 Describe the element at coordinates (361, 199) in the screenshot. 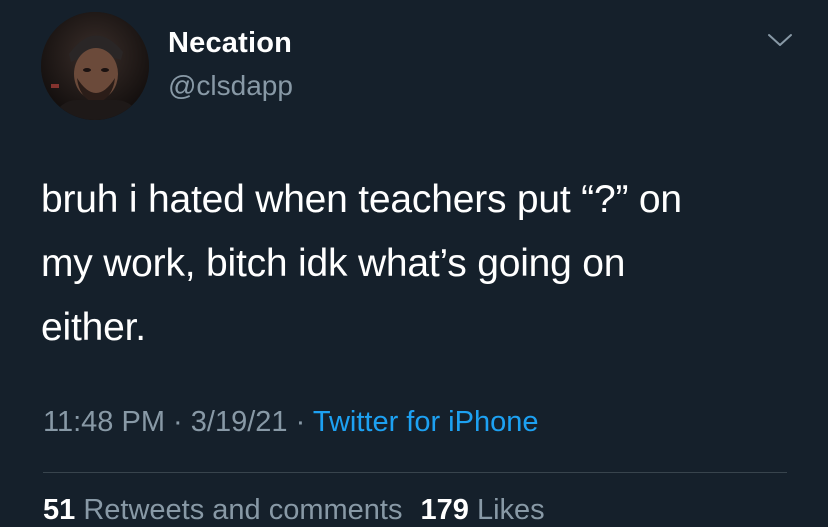

I see `tweet-text-line: bruh i hated when teachers put “?” on` at that location.